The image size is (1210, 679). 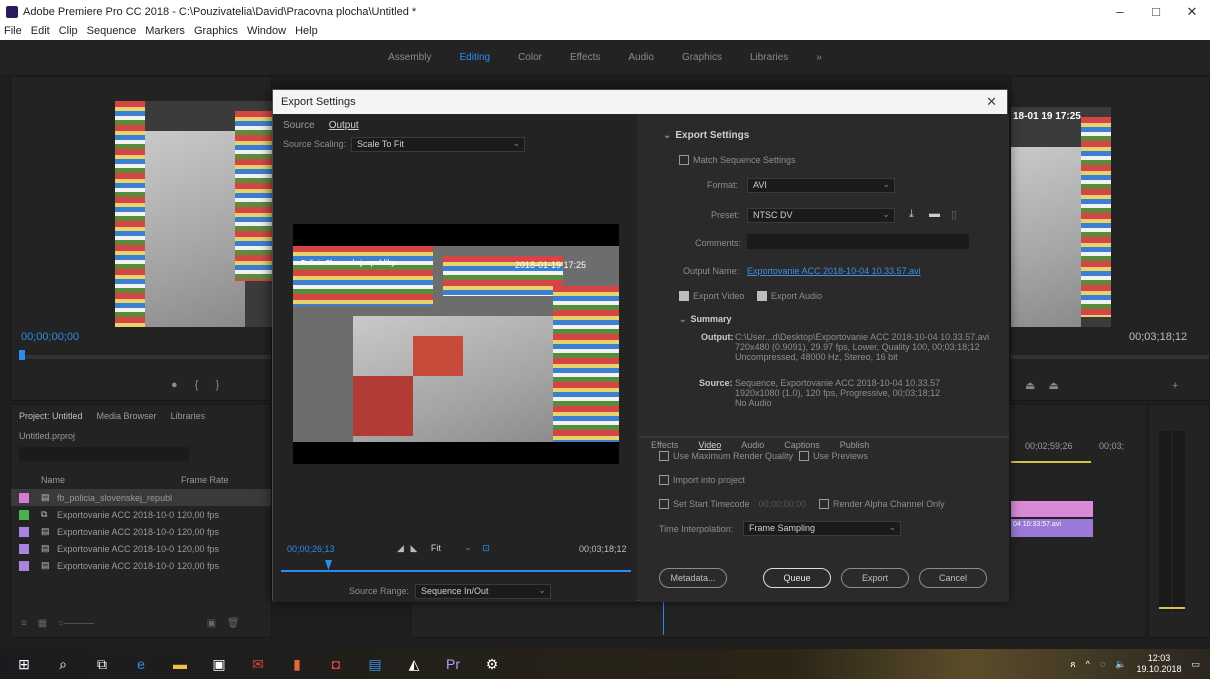 I want to click on source-playhead, so click(x=22, y=355).